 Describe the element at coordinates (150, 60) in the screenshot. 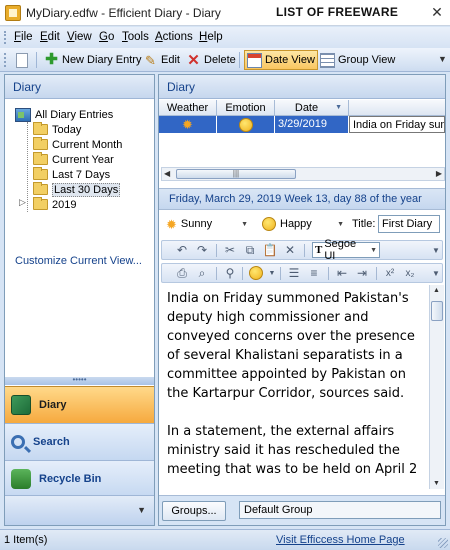

I see `pencil-icon: ✎` at that location.